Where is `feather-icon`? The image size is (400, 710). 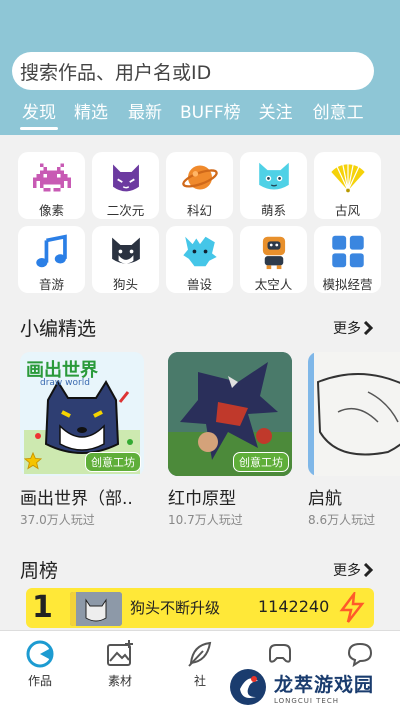
feather-icon is located at coordinates (200, 654).